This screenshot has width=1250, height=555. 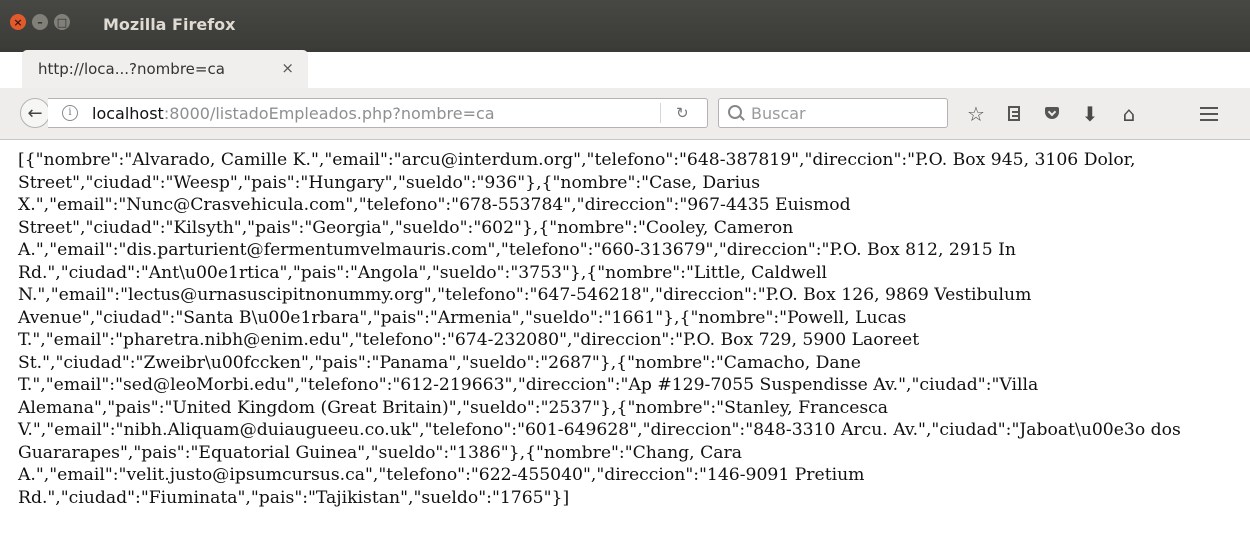 I want to click on url-path: :8000/listadoEmpleados.php?nombre=ca, so click(x=329, y=113).